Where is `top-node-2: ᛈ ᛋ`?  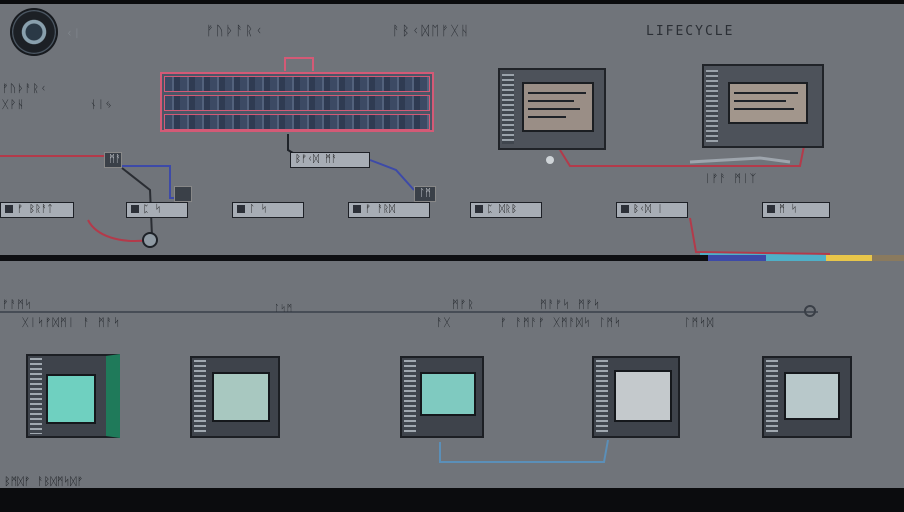
top-node-2: ᛈ ᛋ is located at coordinates (157, 210).